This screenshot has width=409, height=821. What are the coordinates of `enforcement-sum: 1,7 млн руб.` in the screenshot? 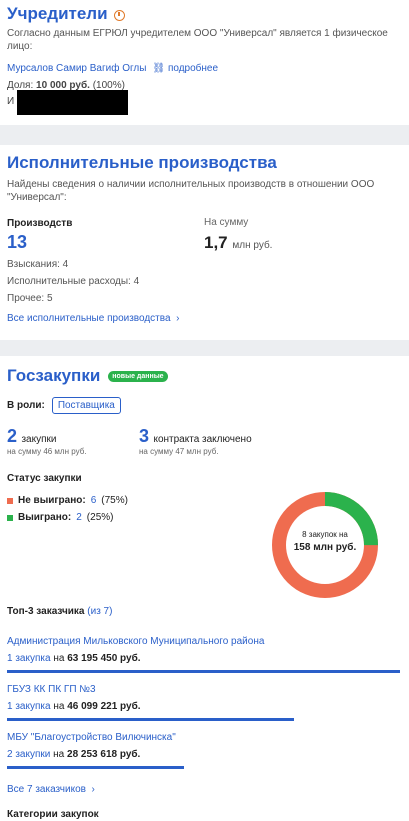 It's located at (238, 243).